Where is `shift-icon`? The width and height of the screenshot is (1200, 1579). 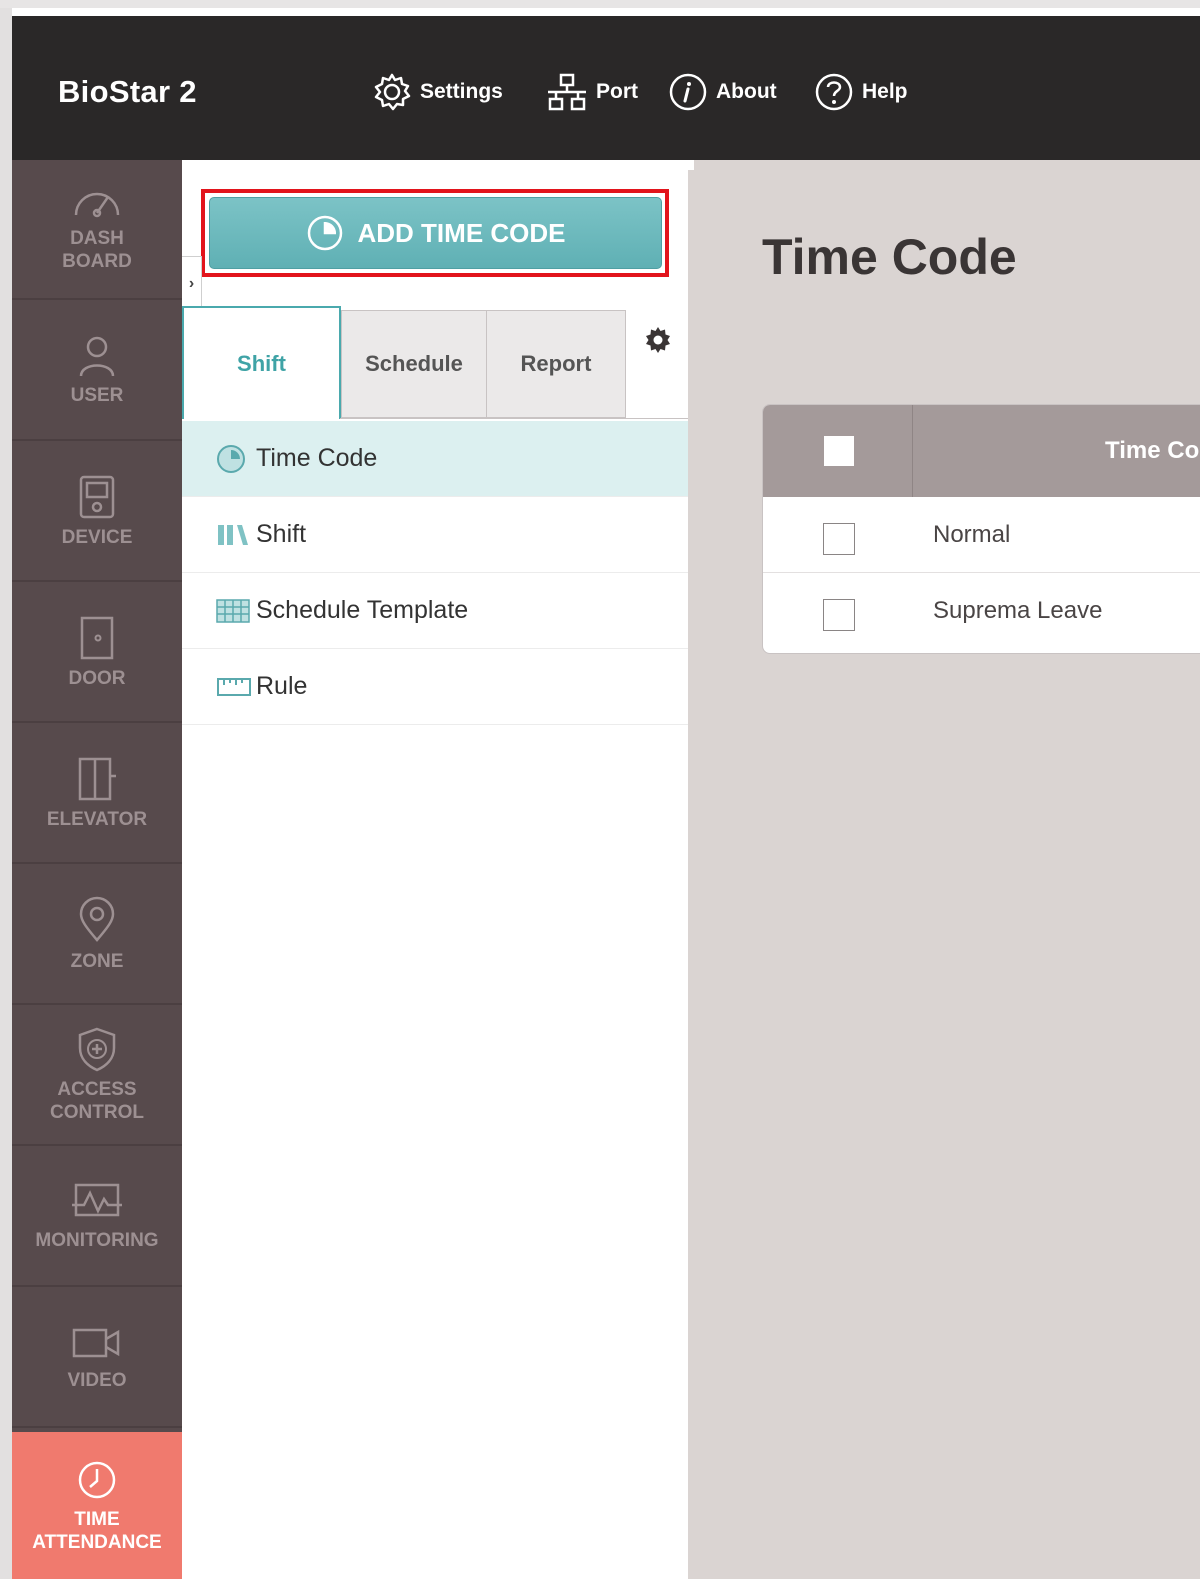 shift-icon is located at coordinates (233, 534).